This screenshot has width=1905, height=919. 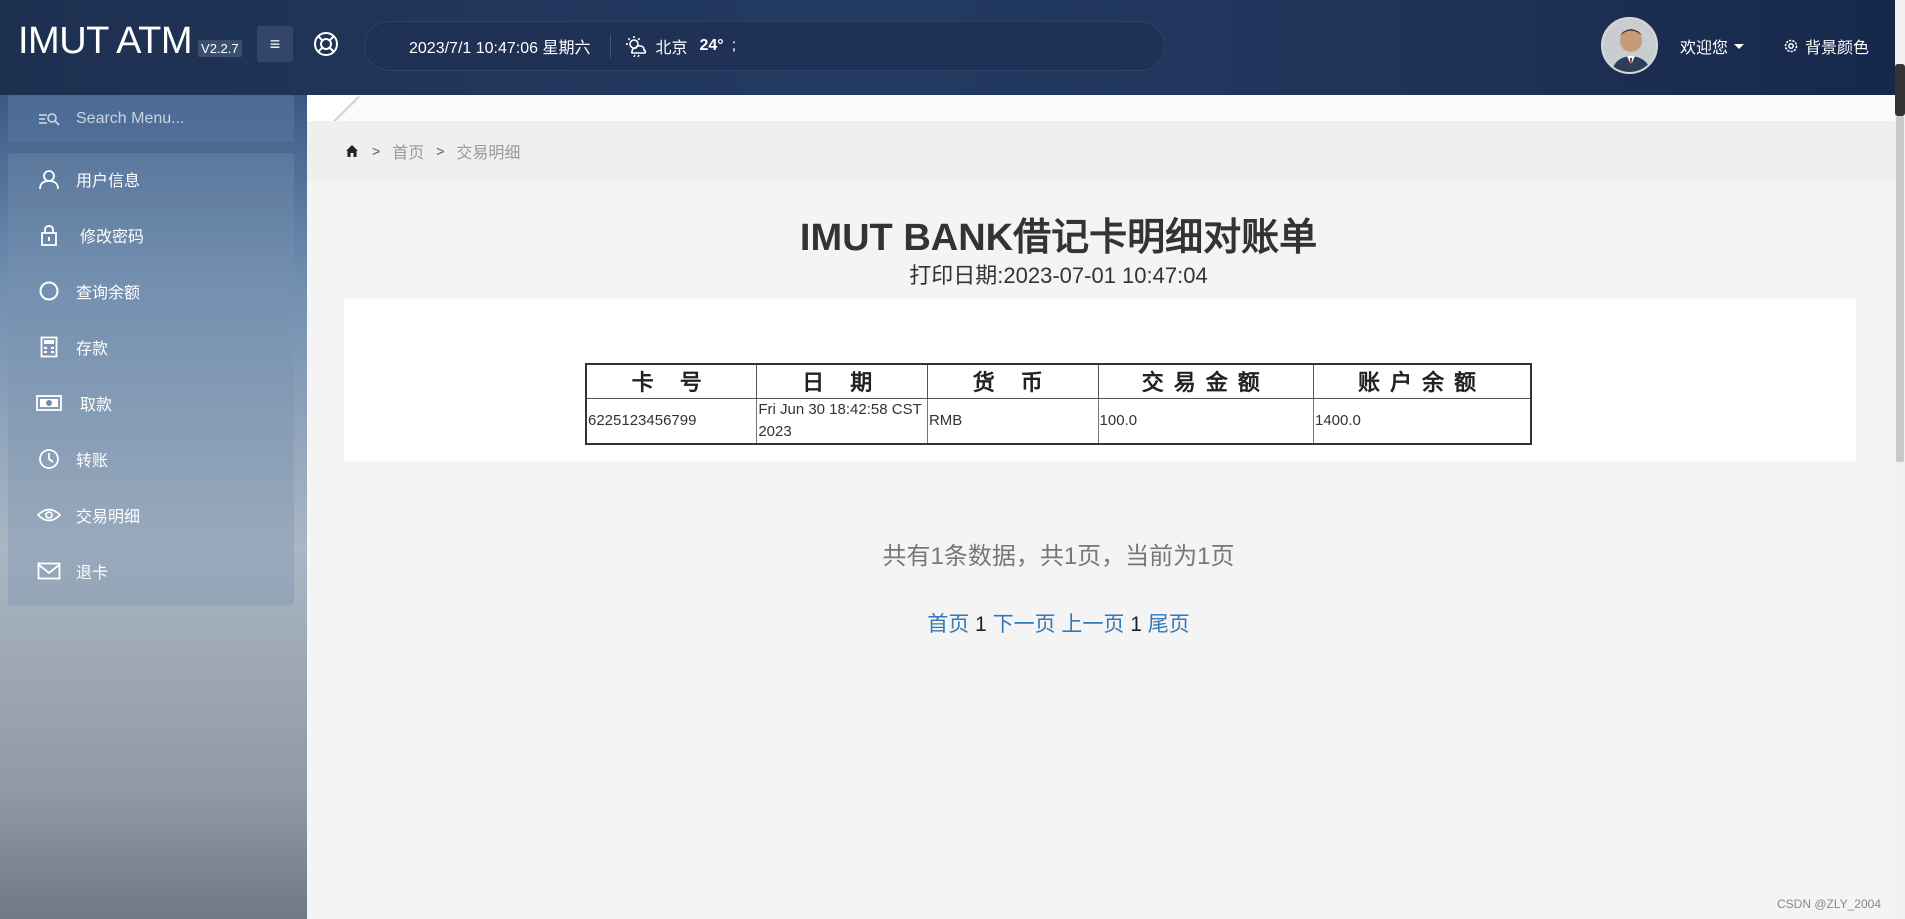 What do you see at coordinates (711, 45) in the screenshot?
I see `weather-temperature: 24°` at bounding box center [711, 45].